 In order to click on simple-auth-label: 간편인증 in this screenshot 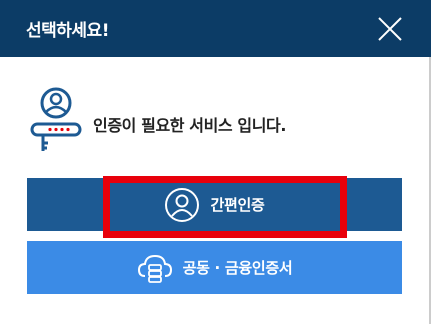, I will do `click(237, 205)`.